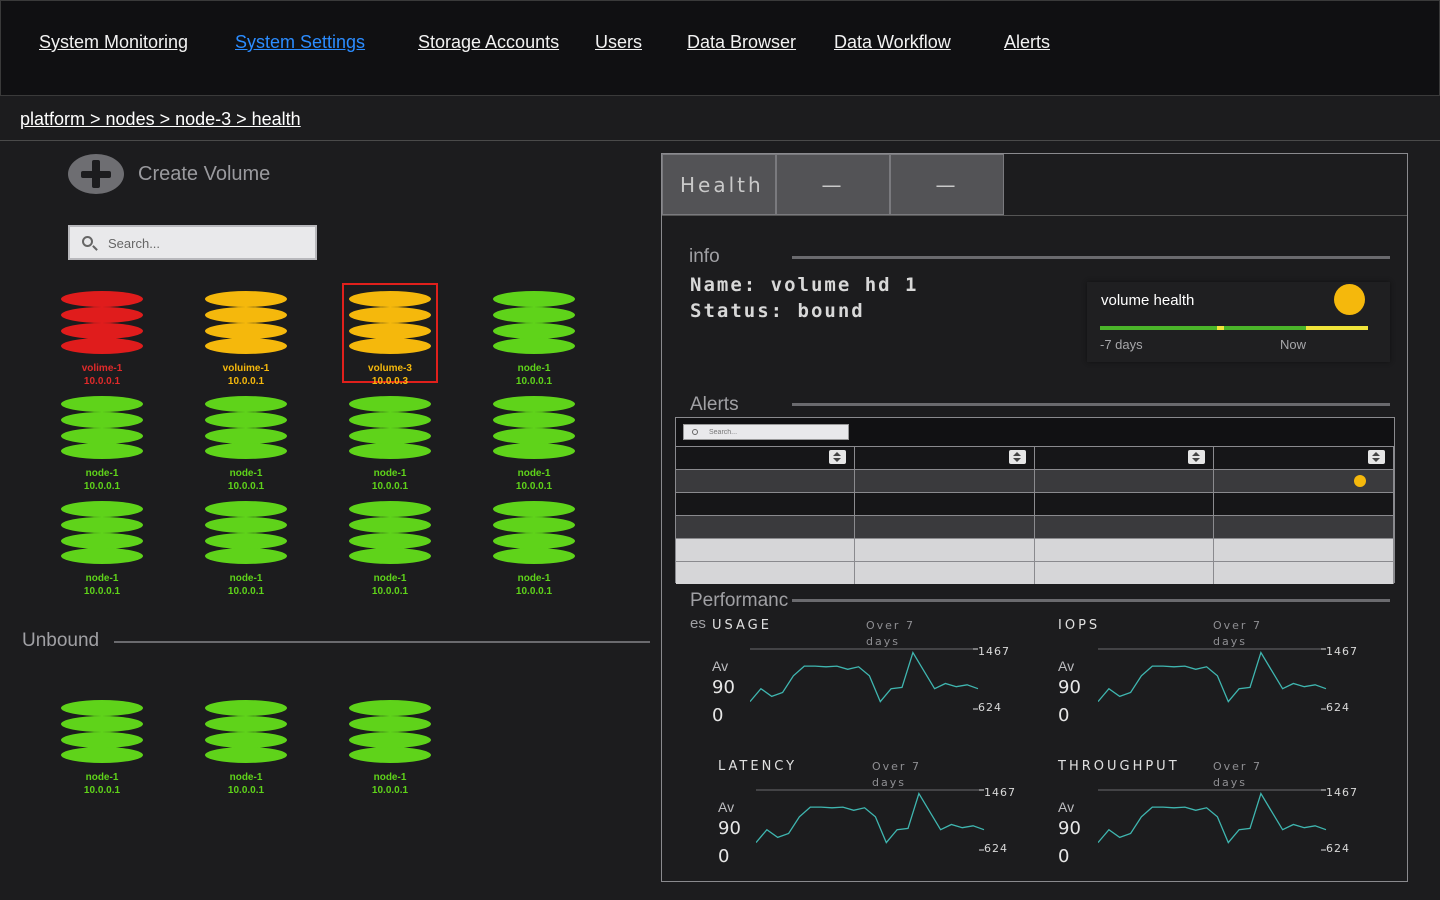 The width and height of the screenshot is (1440, 900). Describe the element at coordinates (204, 174) in the screenshot. I see `create-volume-label: Create Volume` at that location.